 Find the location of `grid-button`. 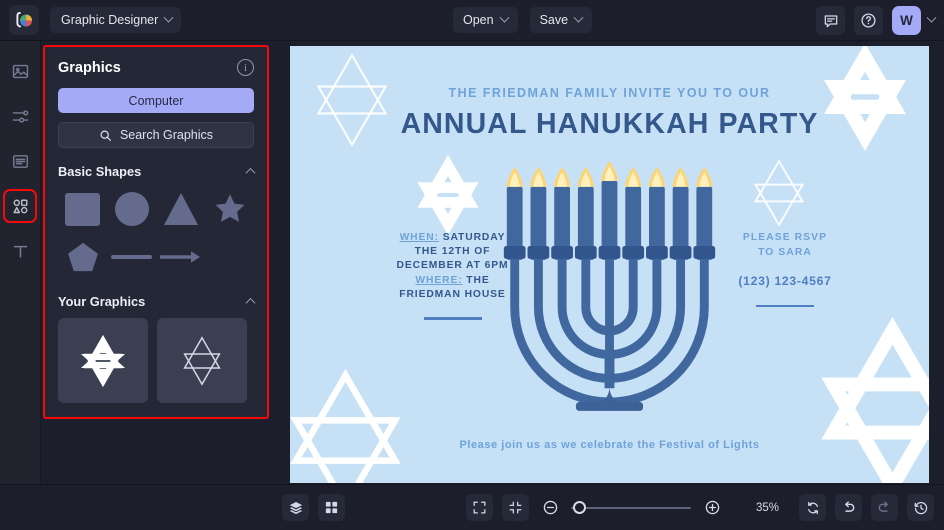

grid-button is located at coordinates (331, 507).